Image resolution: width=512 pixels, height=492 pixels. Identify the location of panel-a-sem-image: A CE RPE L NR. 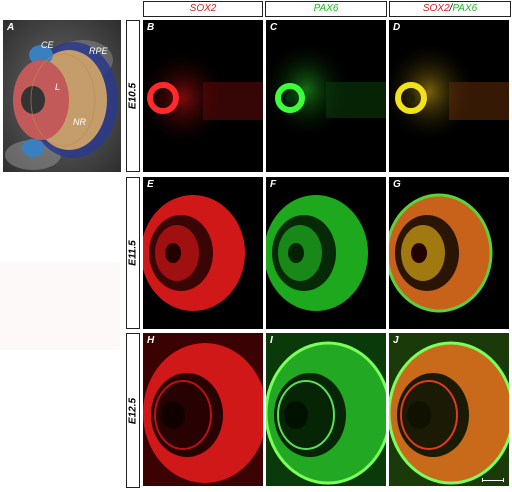
(62, 96).